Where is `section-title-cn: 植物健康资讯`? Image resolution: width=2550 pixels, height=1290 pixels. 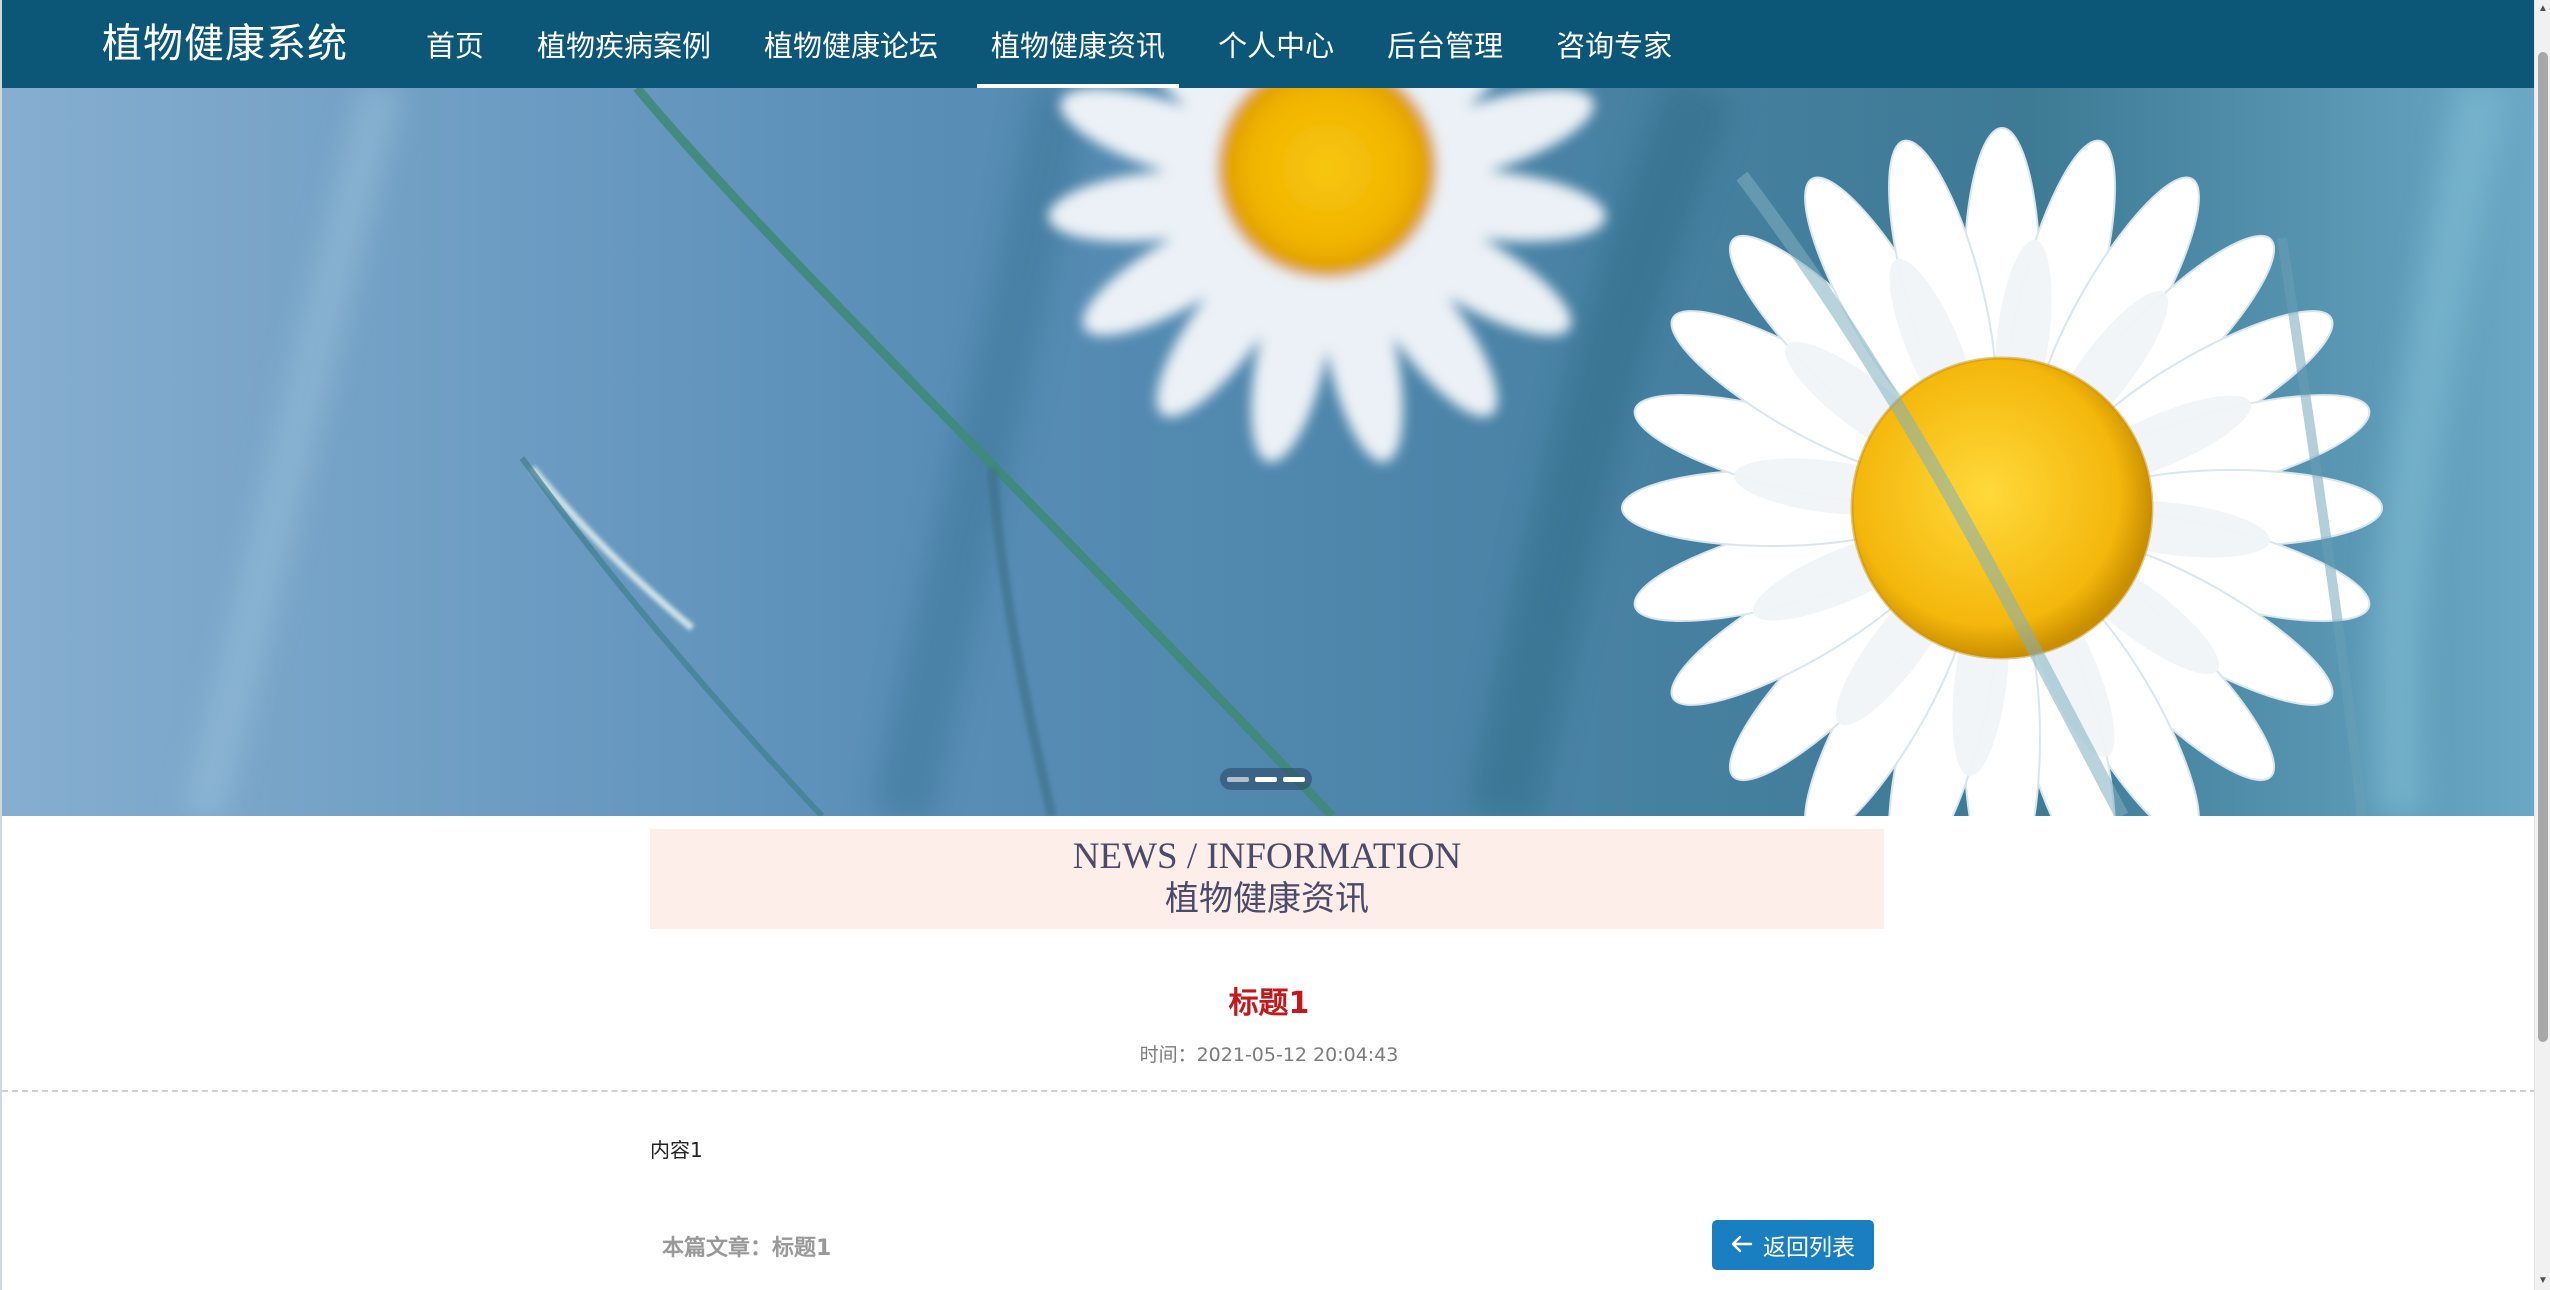
section-title-cn: 植物健康资讯 is located at coordinates (1267, 899).